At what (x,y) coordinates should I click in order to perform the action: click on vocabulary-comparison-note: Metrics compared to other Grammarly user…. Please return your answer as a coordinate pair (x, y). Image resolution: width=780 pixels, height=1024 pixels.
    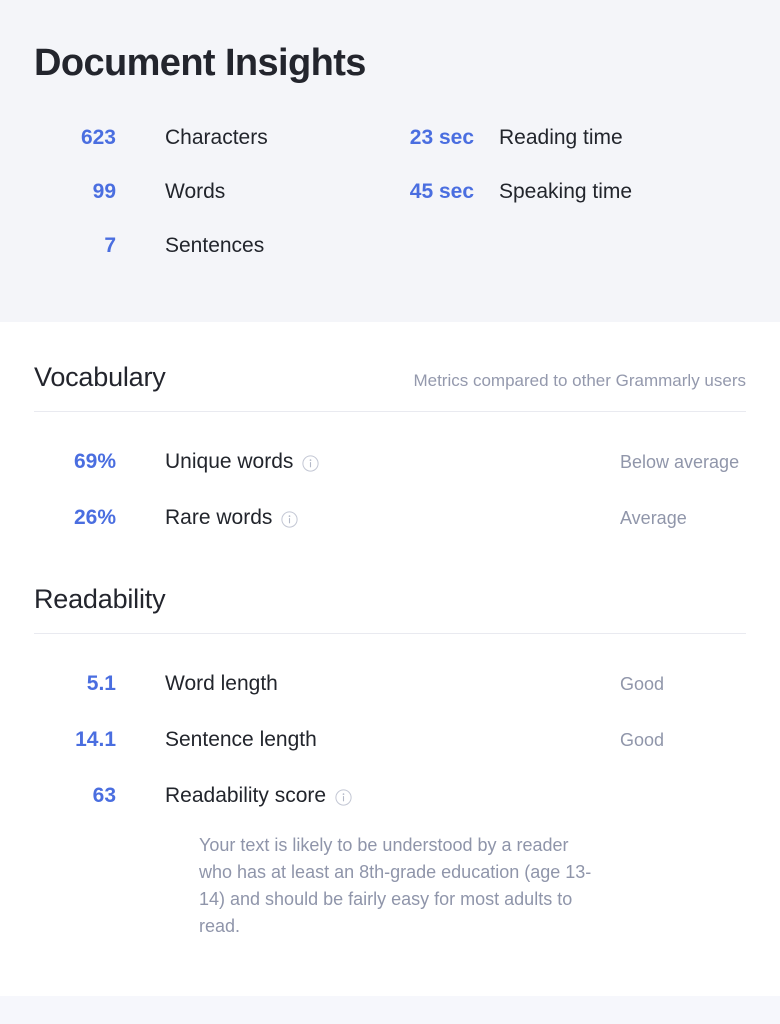
    Looking at the image, I should click on (579, 380).